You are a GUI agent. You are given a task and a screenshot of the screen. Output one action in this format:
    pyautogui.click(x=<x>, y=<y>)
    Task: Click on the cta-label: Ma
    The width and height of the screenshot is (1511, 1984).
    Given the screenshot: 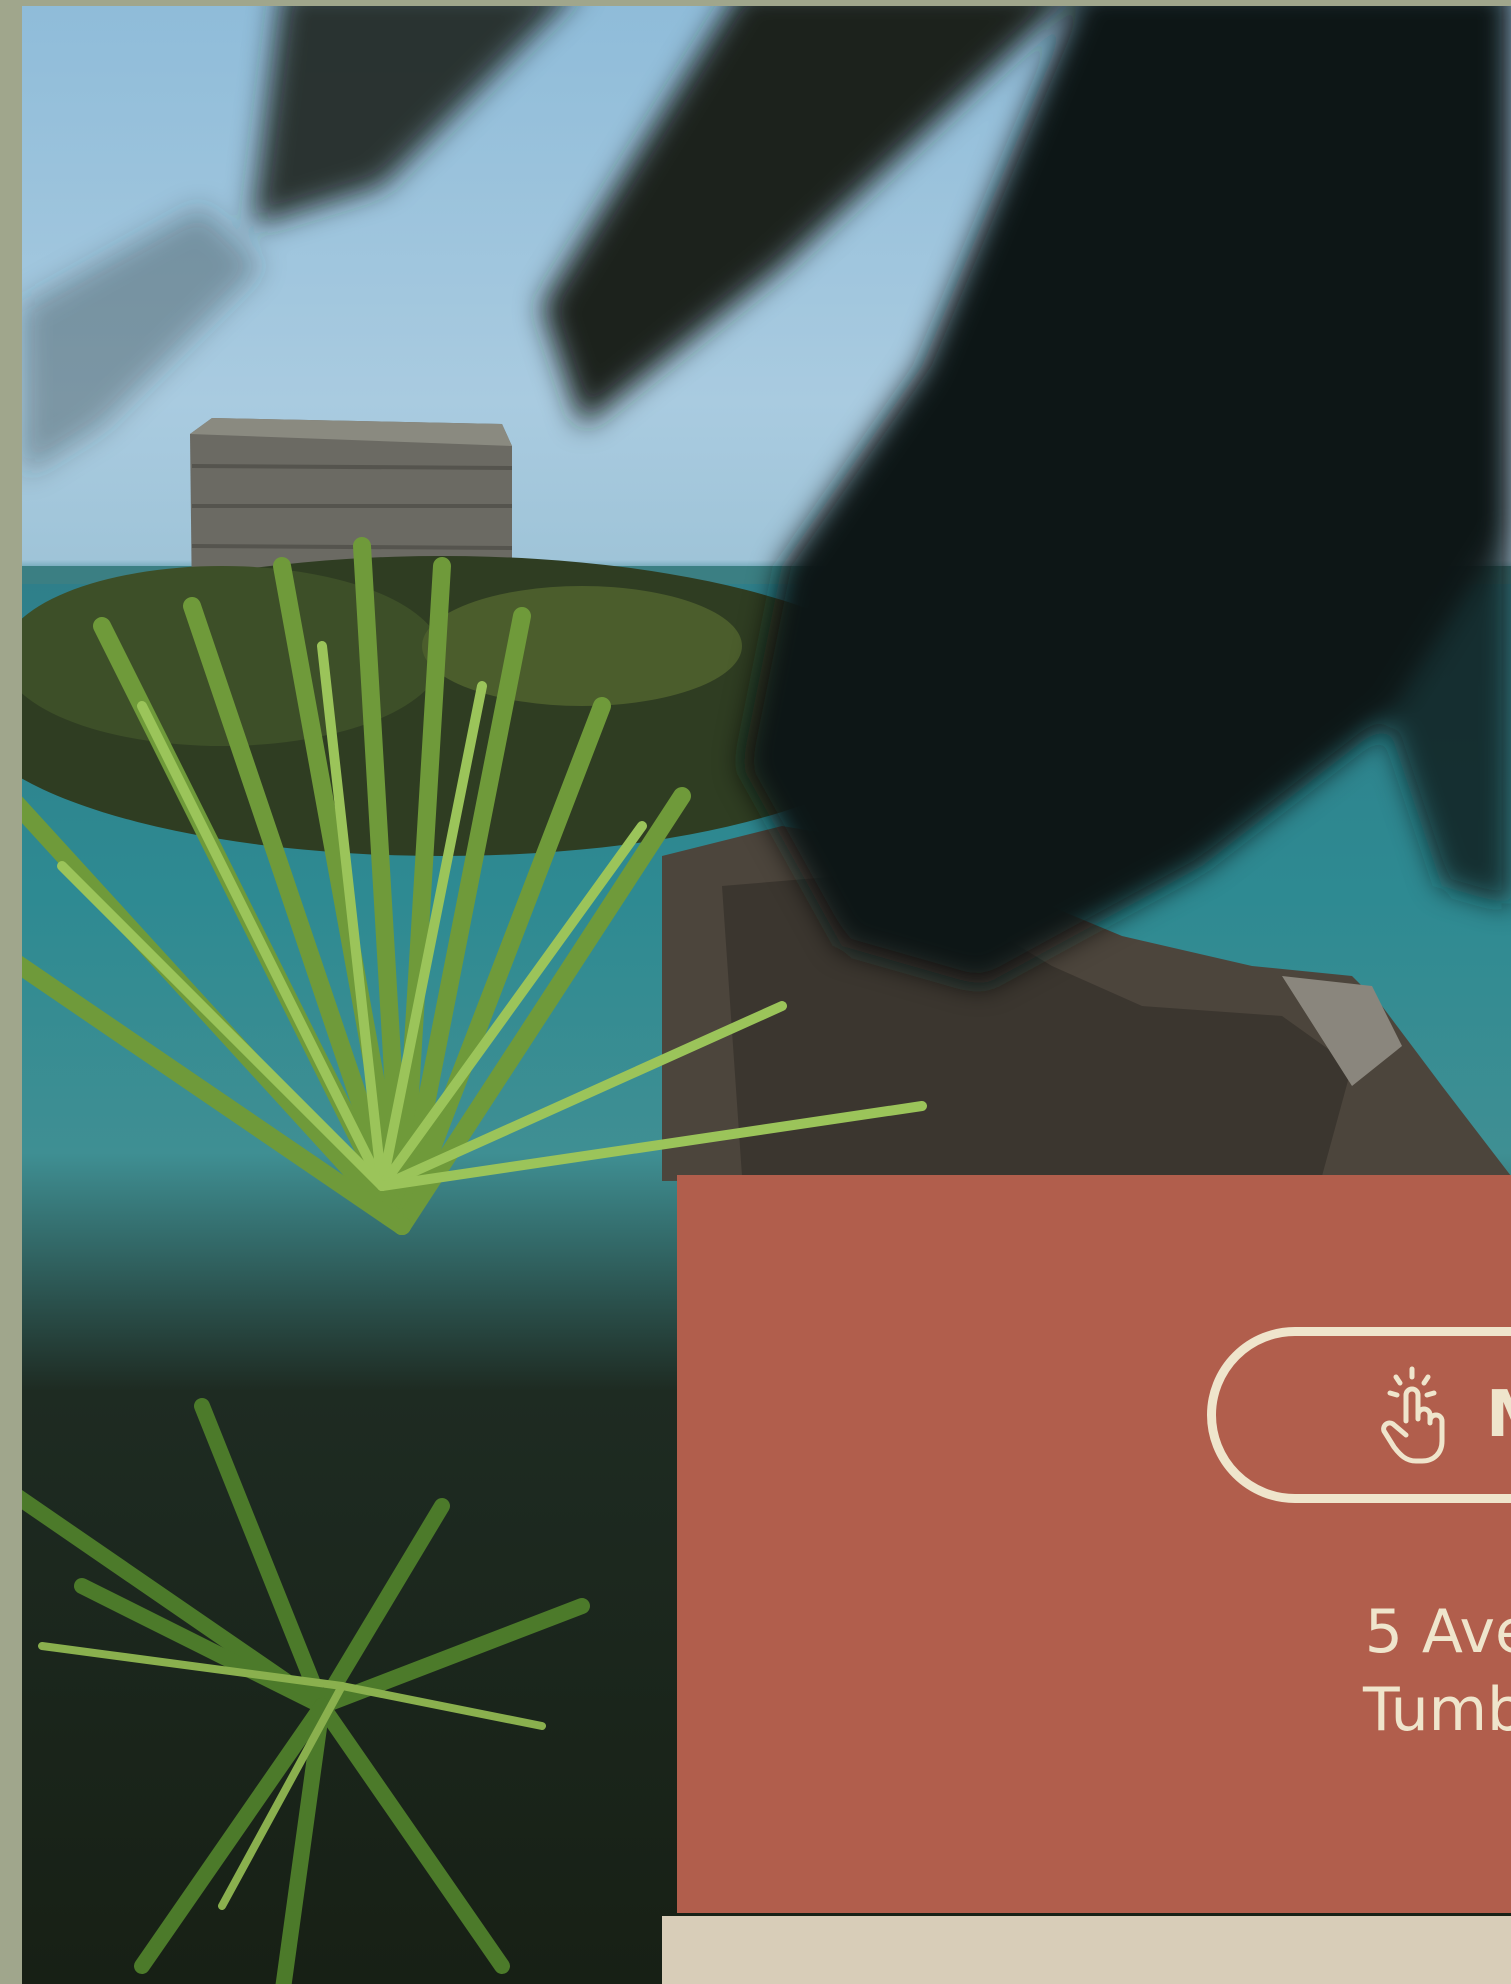 What is the action you would take?
    pyautogui.click(x=1498, y=1415)
    